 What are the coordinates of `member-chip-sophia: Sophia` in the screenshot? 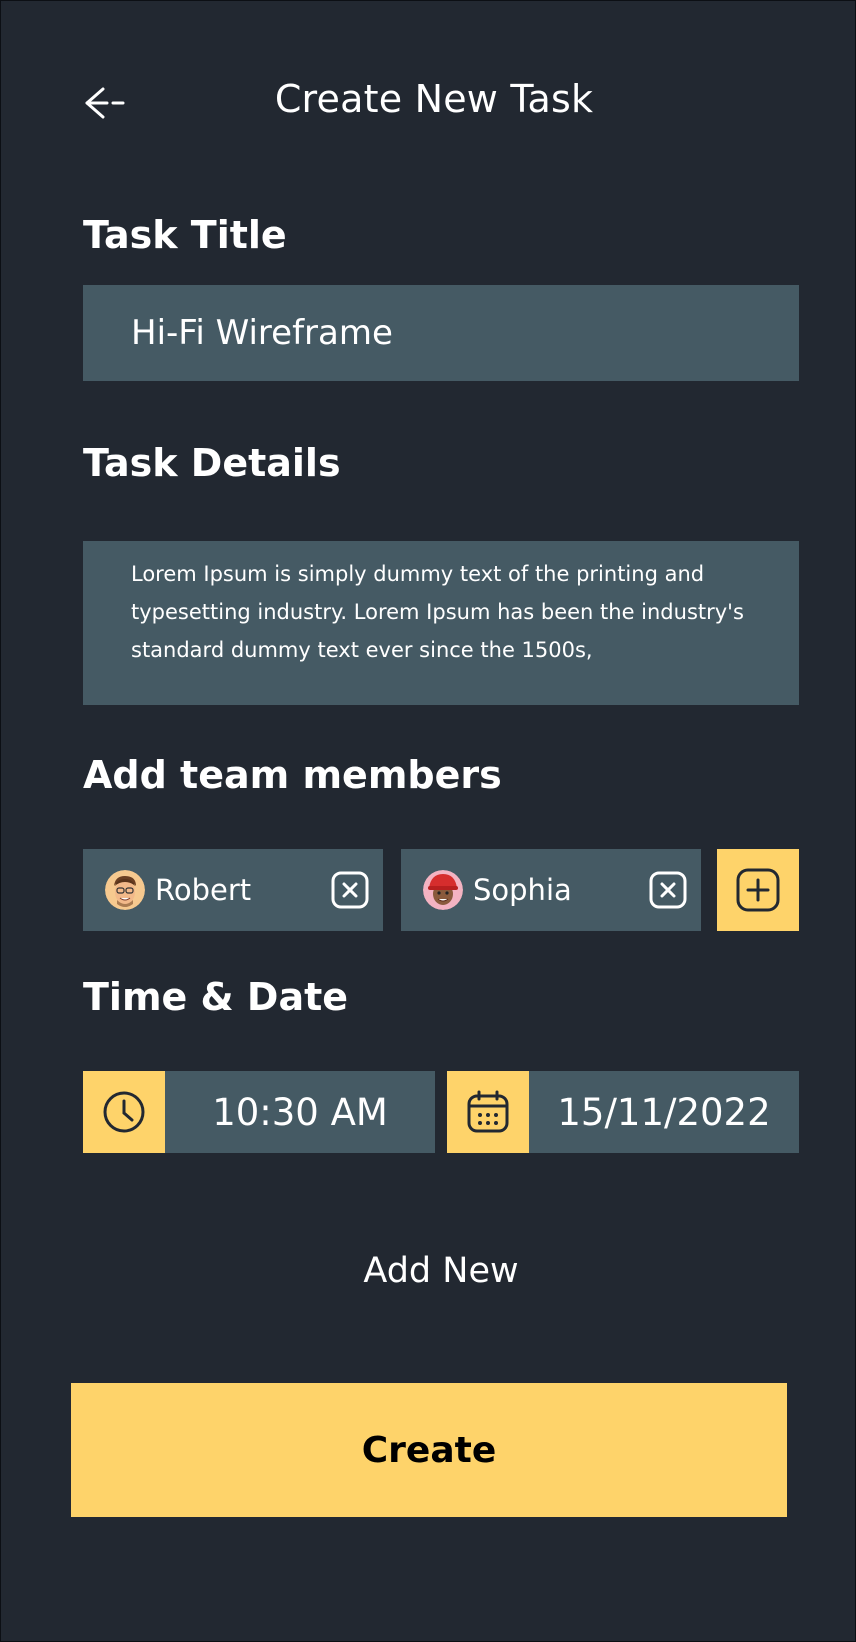 It's located at (551, 890).